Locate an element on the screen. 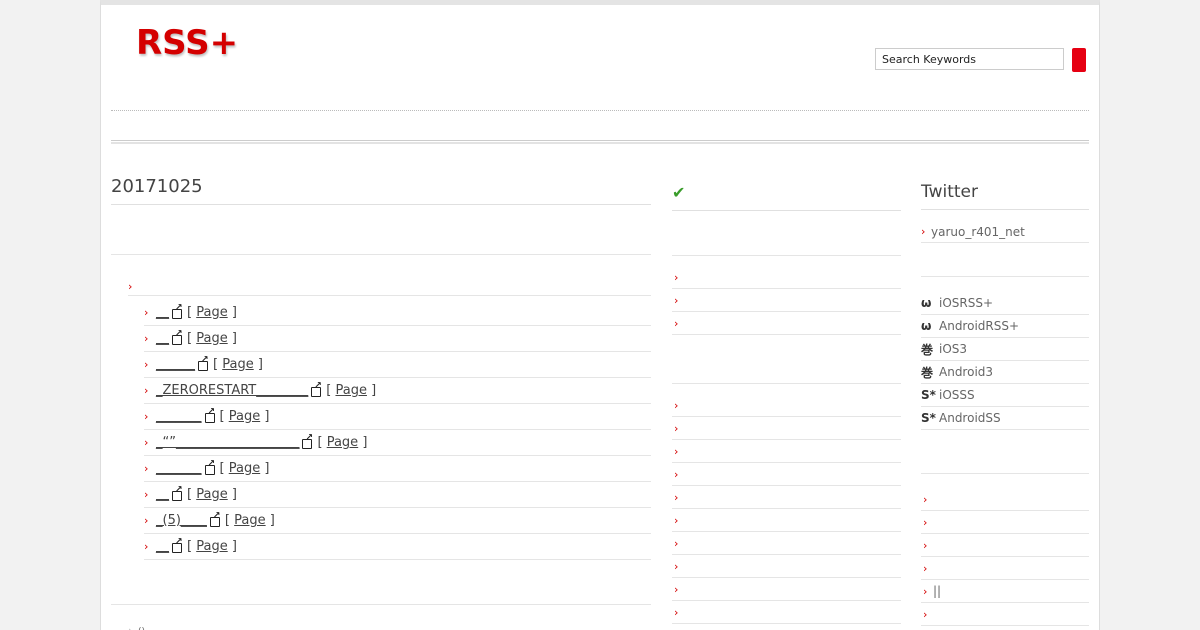 The height and width of the screenshot is (630, 1200). list-item-header: › is located at coordinates (389, 285).